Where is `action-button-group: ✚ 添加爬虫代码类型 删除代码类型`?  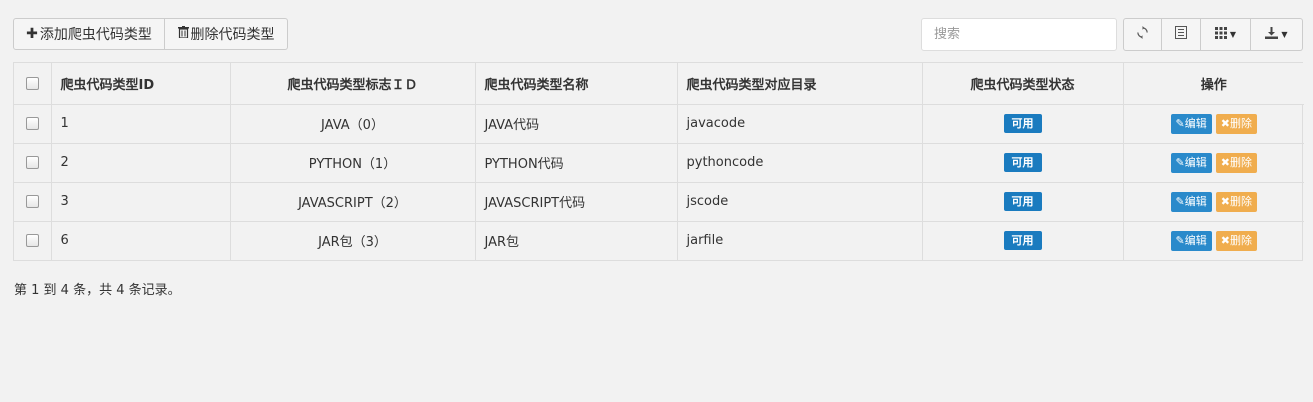
action-button-group: ✚ 添加爬虫代码类型 删除代码类型 is located at coordinates (150, 34).